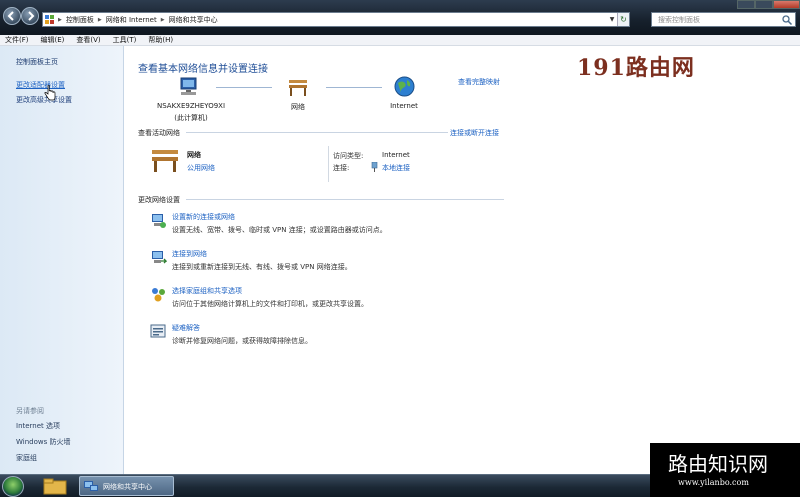  Describe the element at coordinates (787, 20) in the screenshot. I see `search-icon` at that location.